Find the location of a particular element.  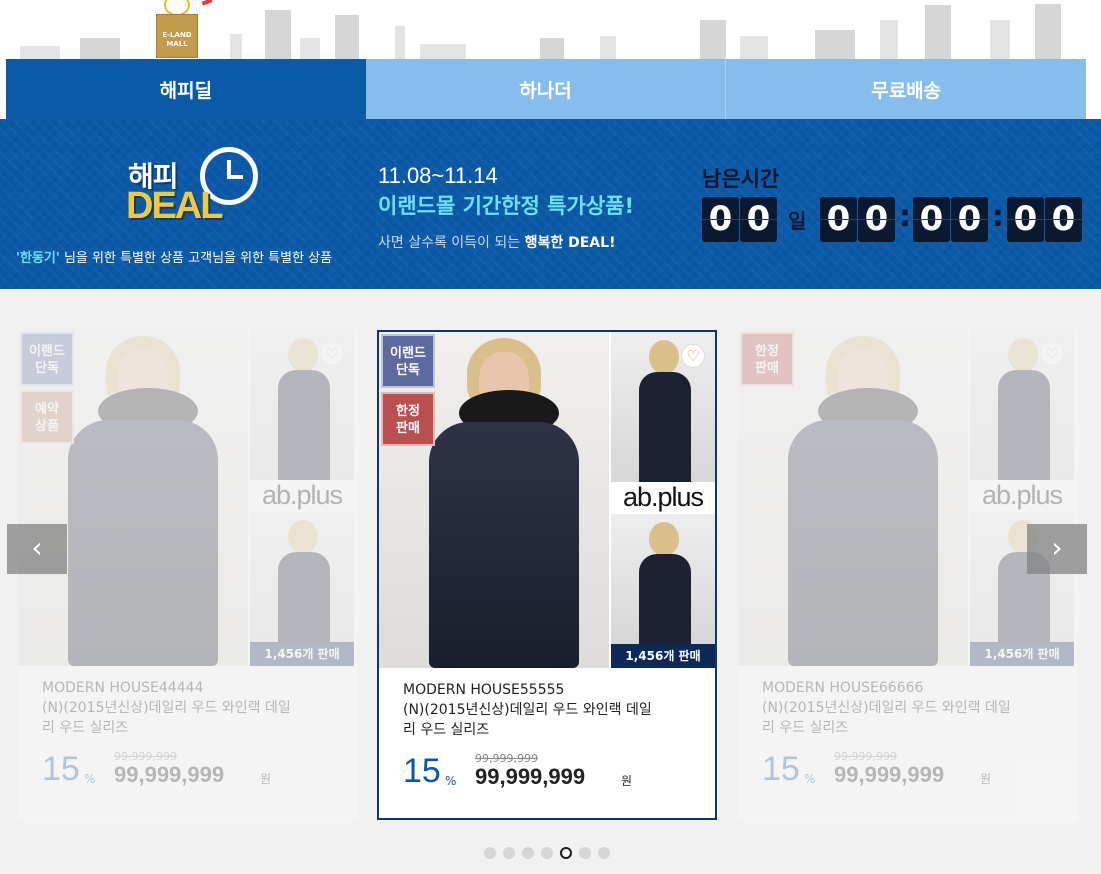

tab-happy-deal: 해피딜 is located at coordinates (186, 89).